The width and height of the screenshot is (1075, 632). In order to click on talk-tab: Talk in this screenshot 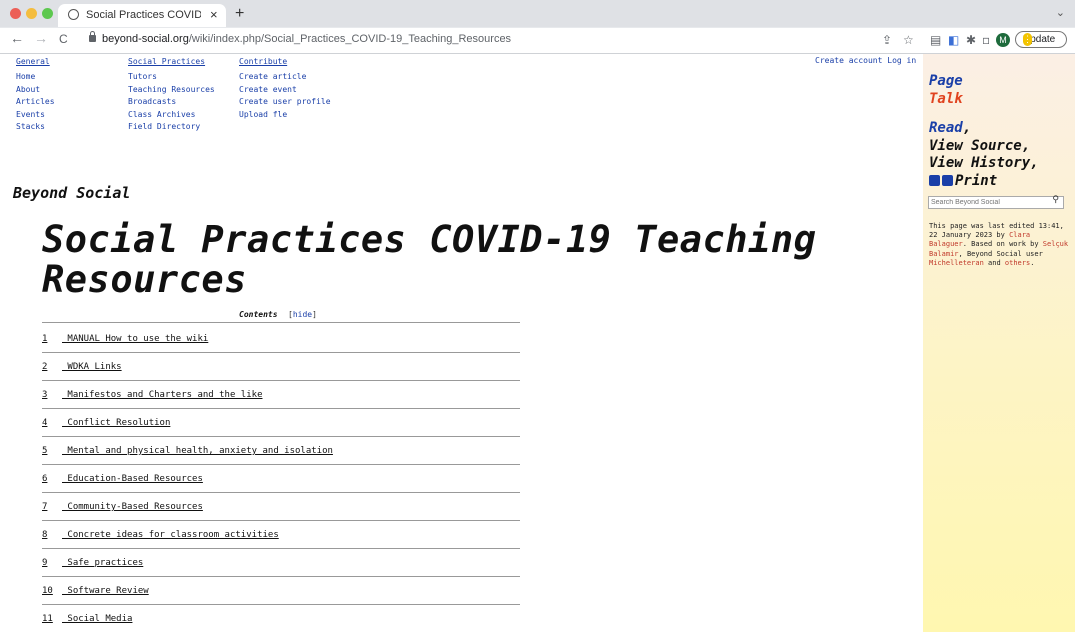, I will do `click(946, 99)`.